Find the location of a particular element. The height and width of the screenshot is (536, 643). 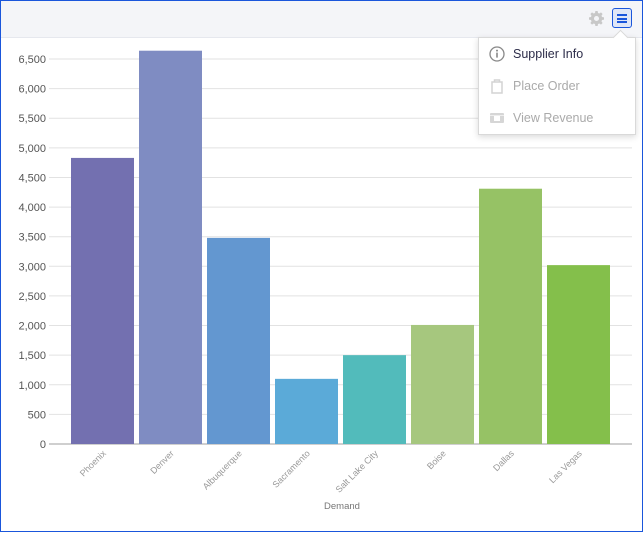

y-tick-label: 0 is located at coordinates (43, 445).